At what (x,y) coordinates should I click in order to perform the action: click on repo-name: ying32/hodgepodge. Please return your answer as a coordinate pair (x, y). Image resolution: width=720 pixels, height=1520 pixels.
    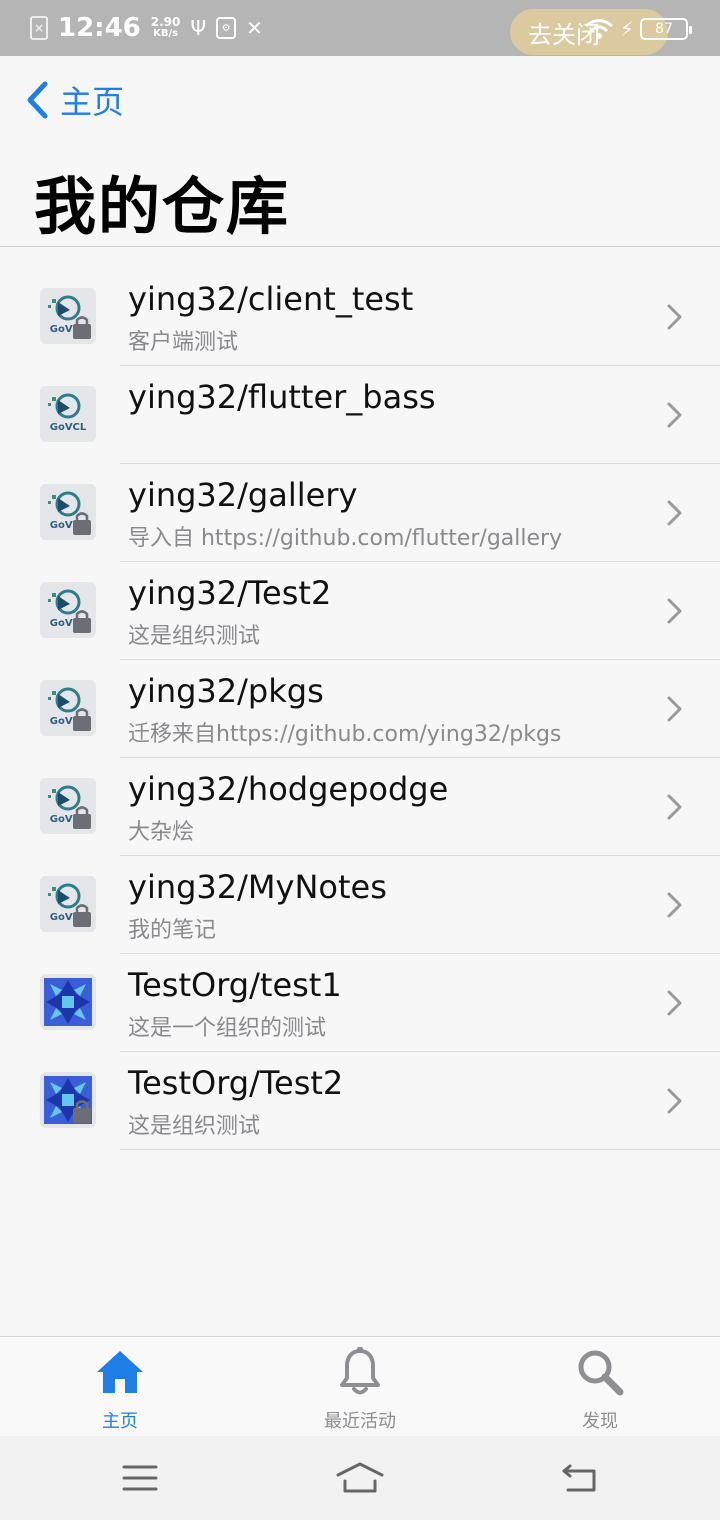
    Looking at the image, I should click on (288, 789).